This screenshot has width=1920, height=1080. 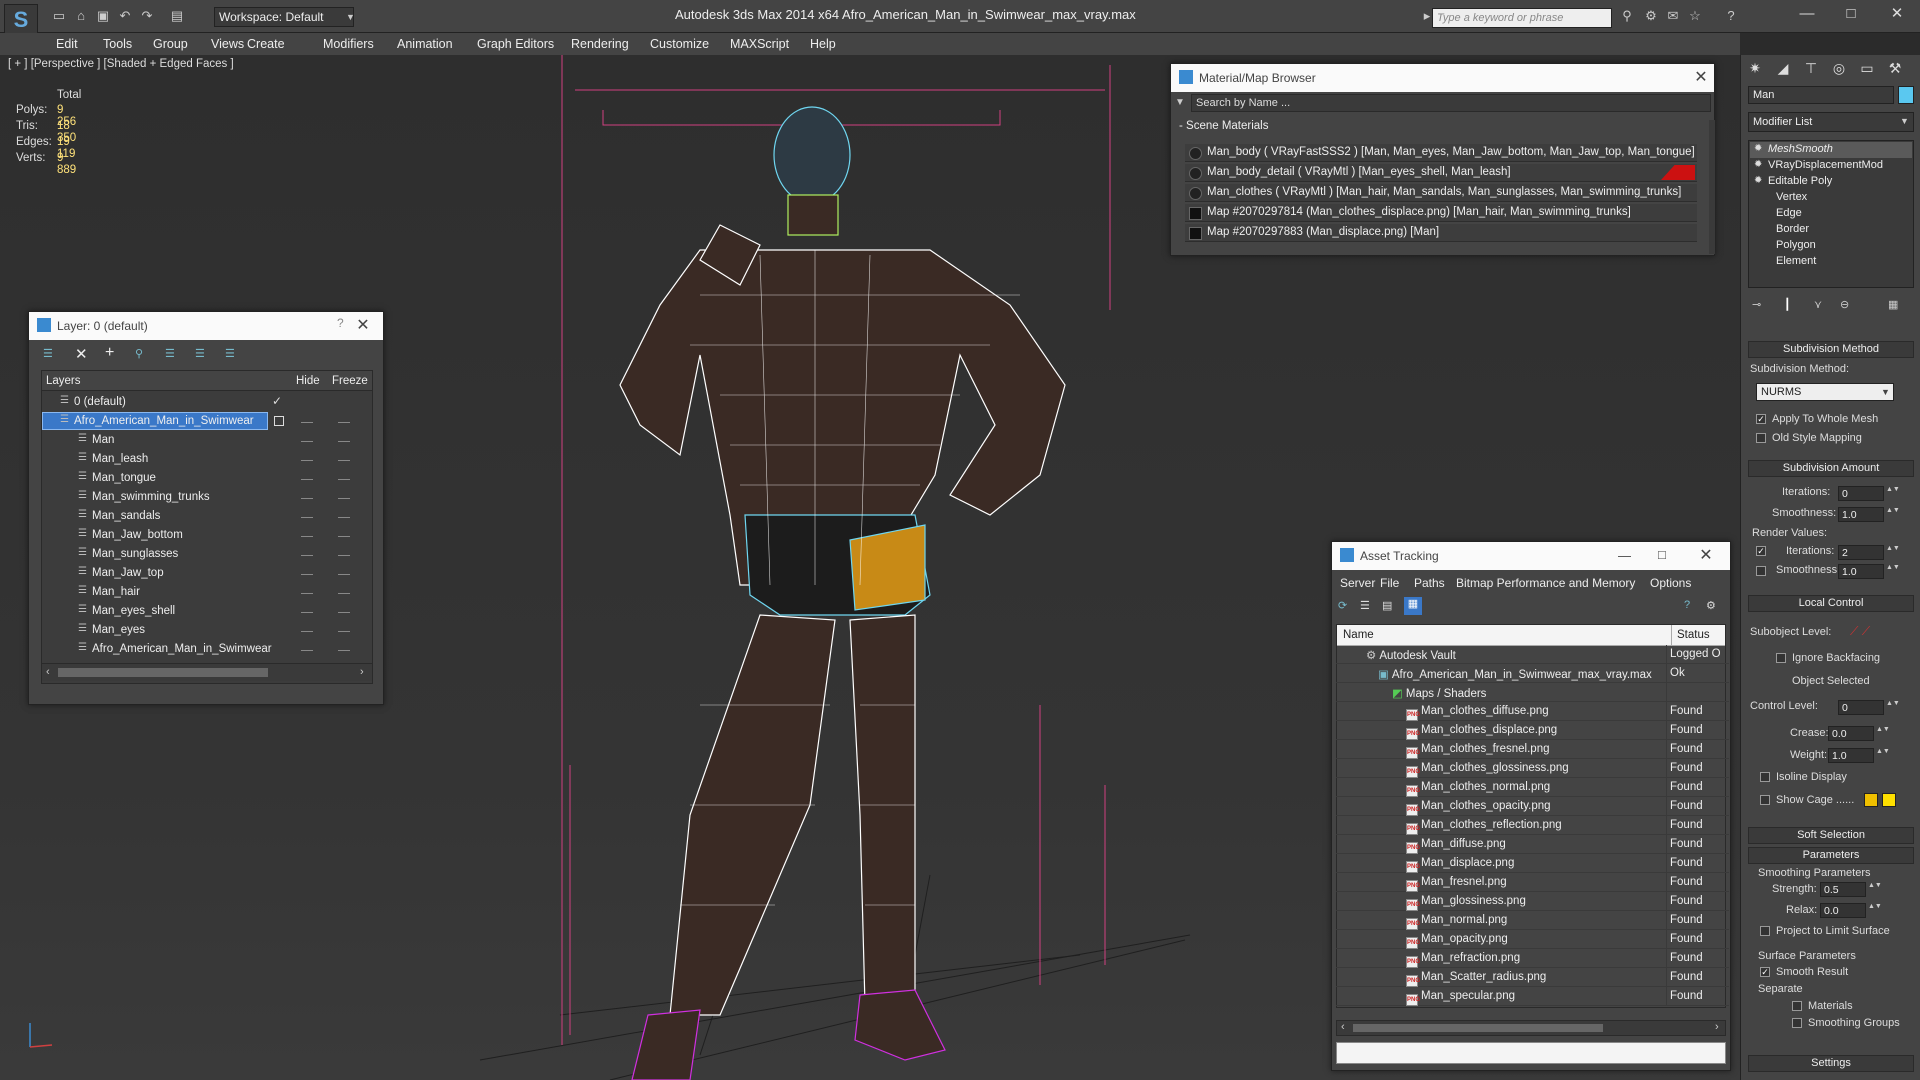 I want to click on layer-row: ☰ Man_Jaw_bottom, so click(x=207, y=535).